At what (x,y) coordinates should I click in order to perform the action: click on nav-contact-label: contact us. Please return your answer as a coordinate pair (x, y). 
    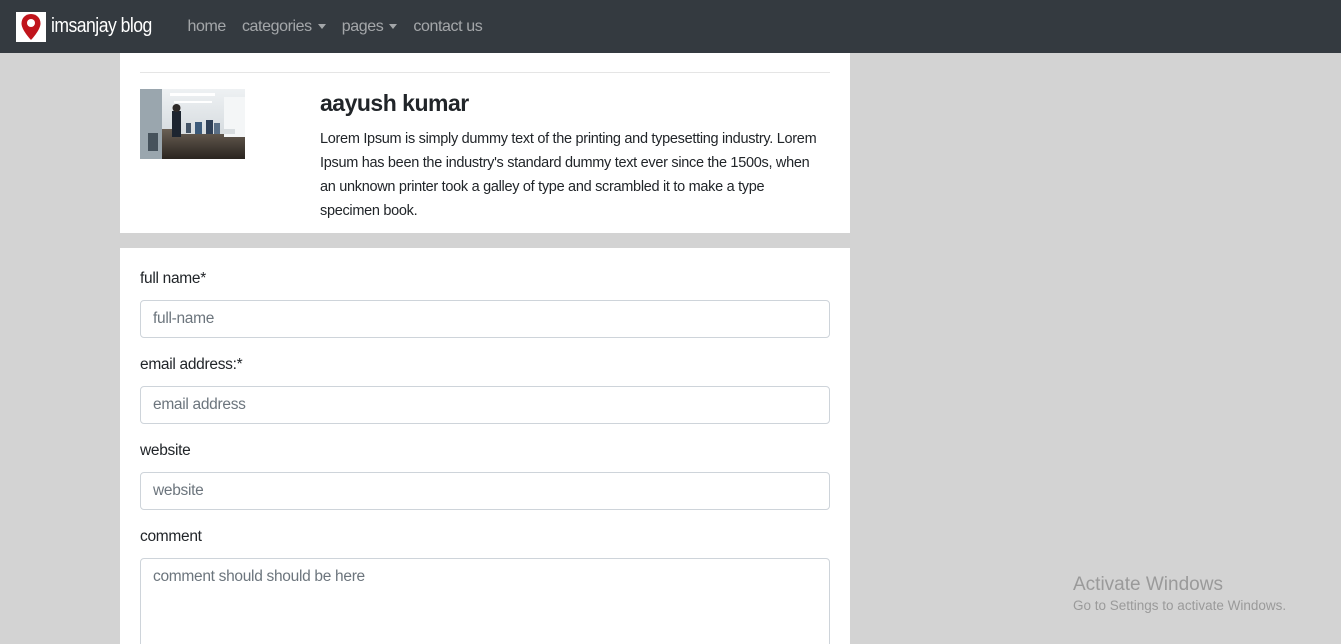
    Looking at the image, I should click on (448, 26).